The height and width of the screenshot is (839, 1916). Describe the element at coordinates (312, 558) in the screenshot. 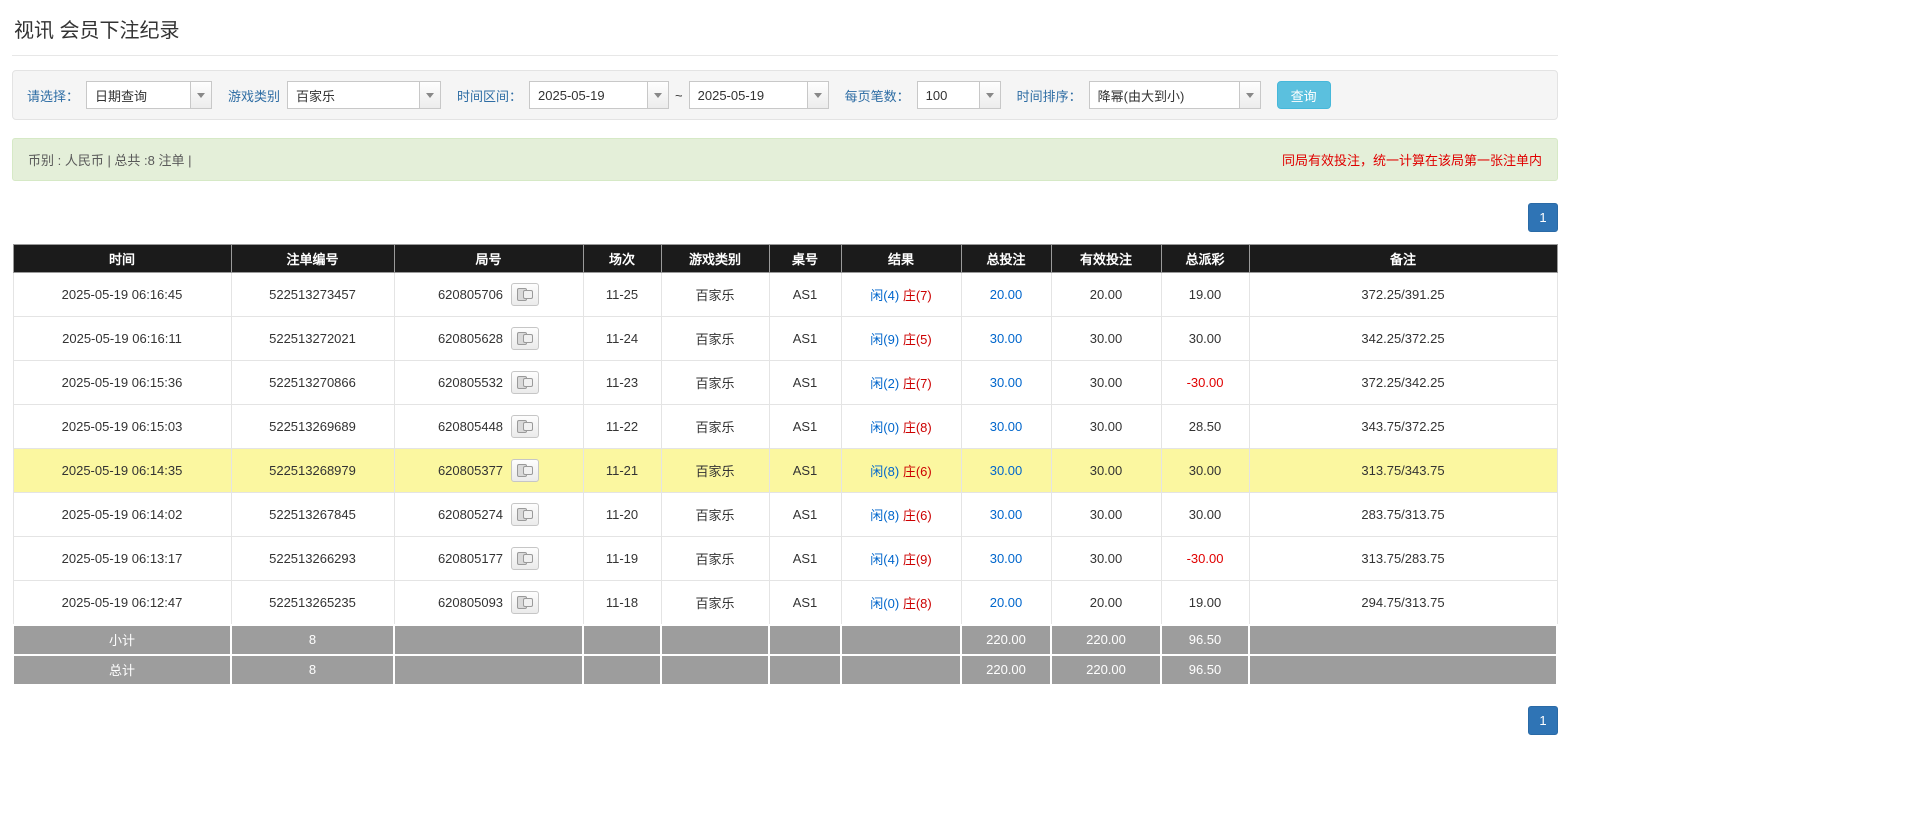

I see `bet-id-cell: 522513266293` at that location.